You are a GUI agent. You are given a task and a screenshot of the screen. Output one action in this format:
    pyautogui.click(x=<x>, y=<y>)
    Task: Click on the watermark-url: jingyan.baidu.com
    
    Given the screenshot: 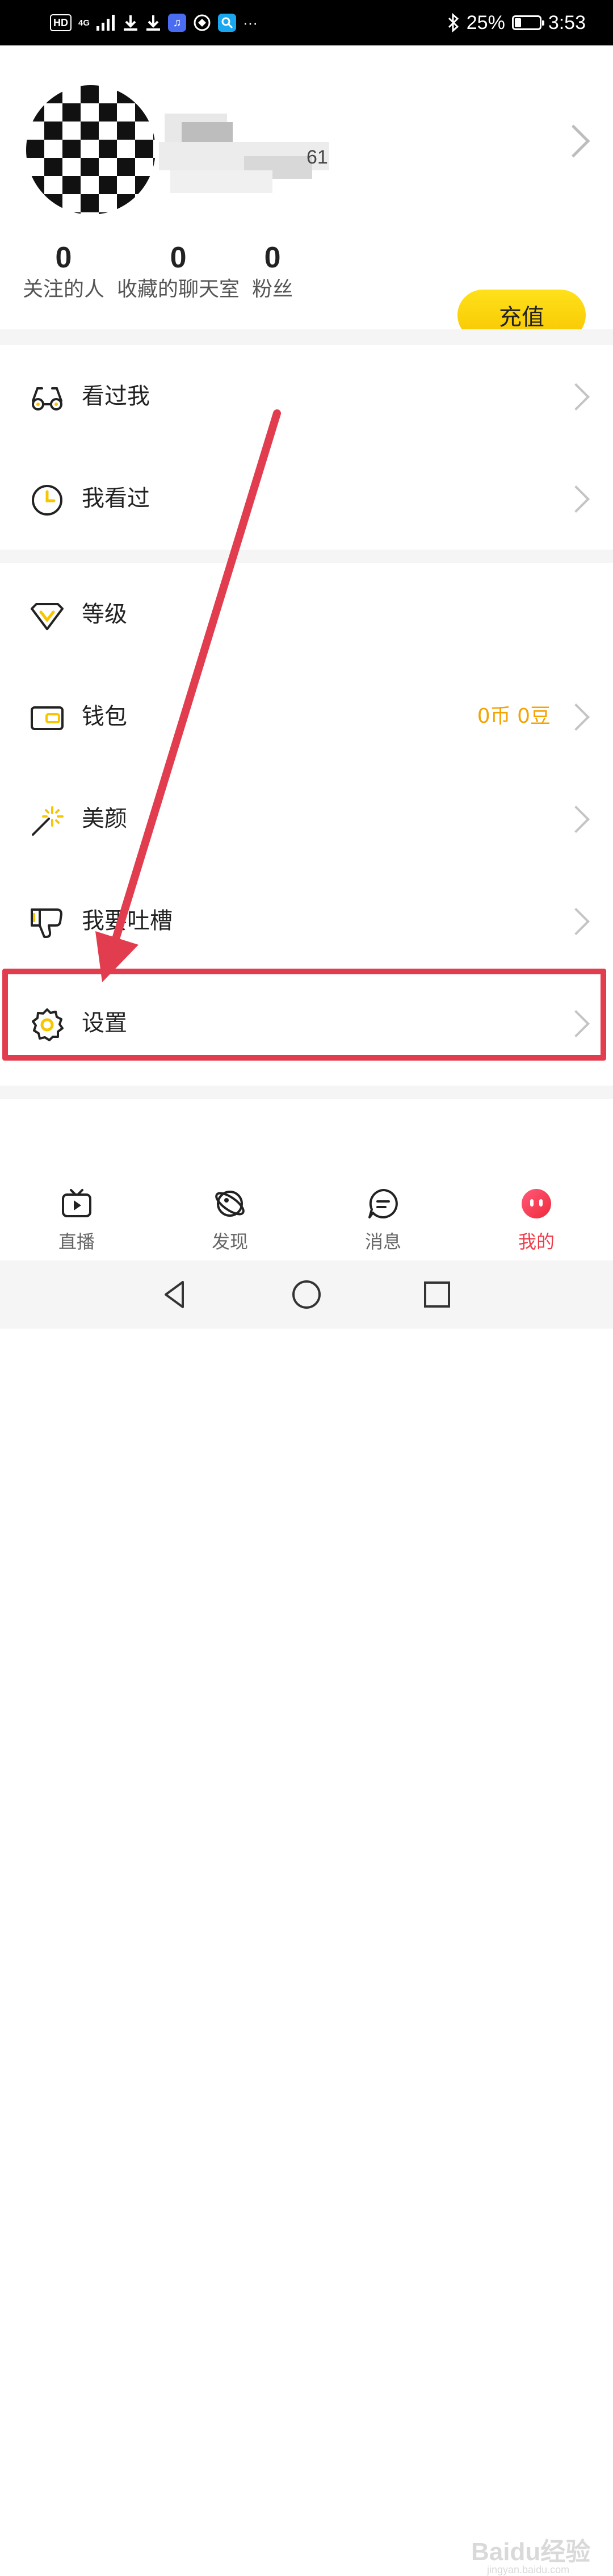 What is the action you would take?
    pyautogui.click(x=528, y=2569)
    